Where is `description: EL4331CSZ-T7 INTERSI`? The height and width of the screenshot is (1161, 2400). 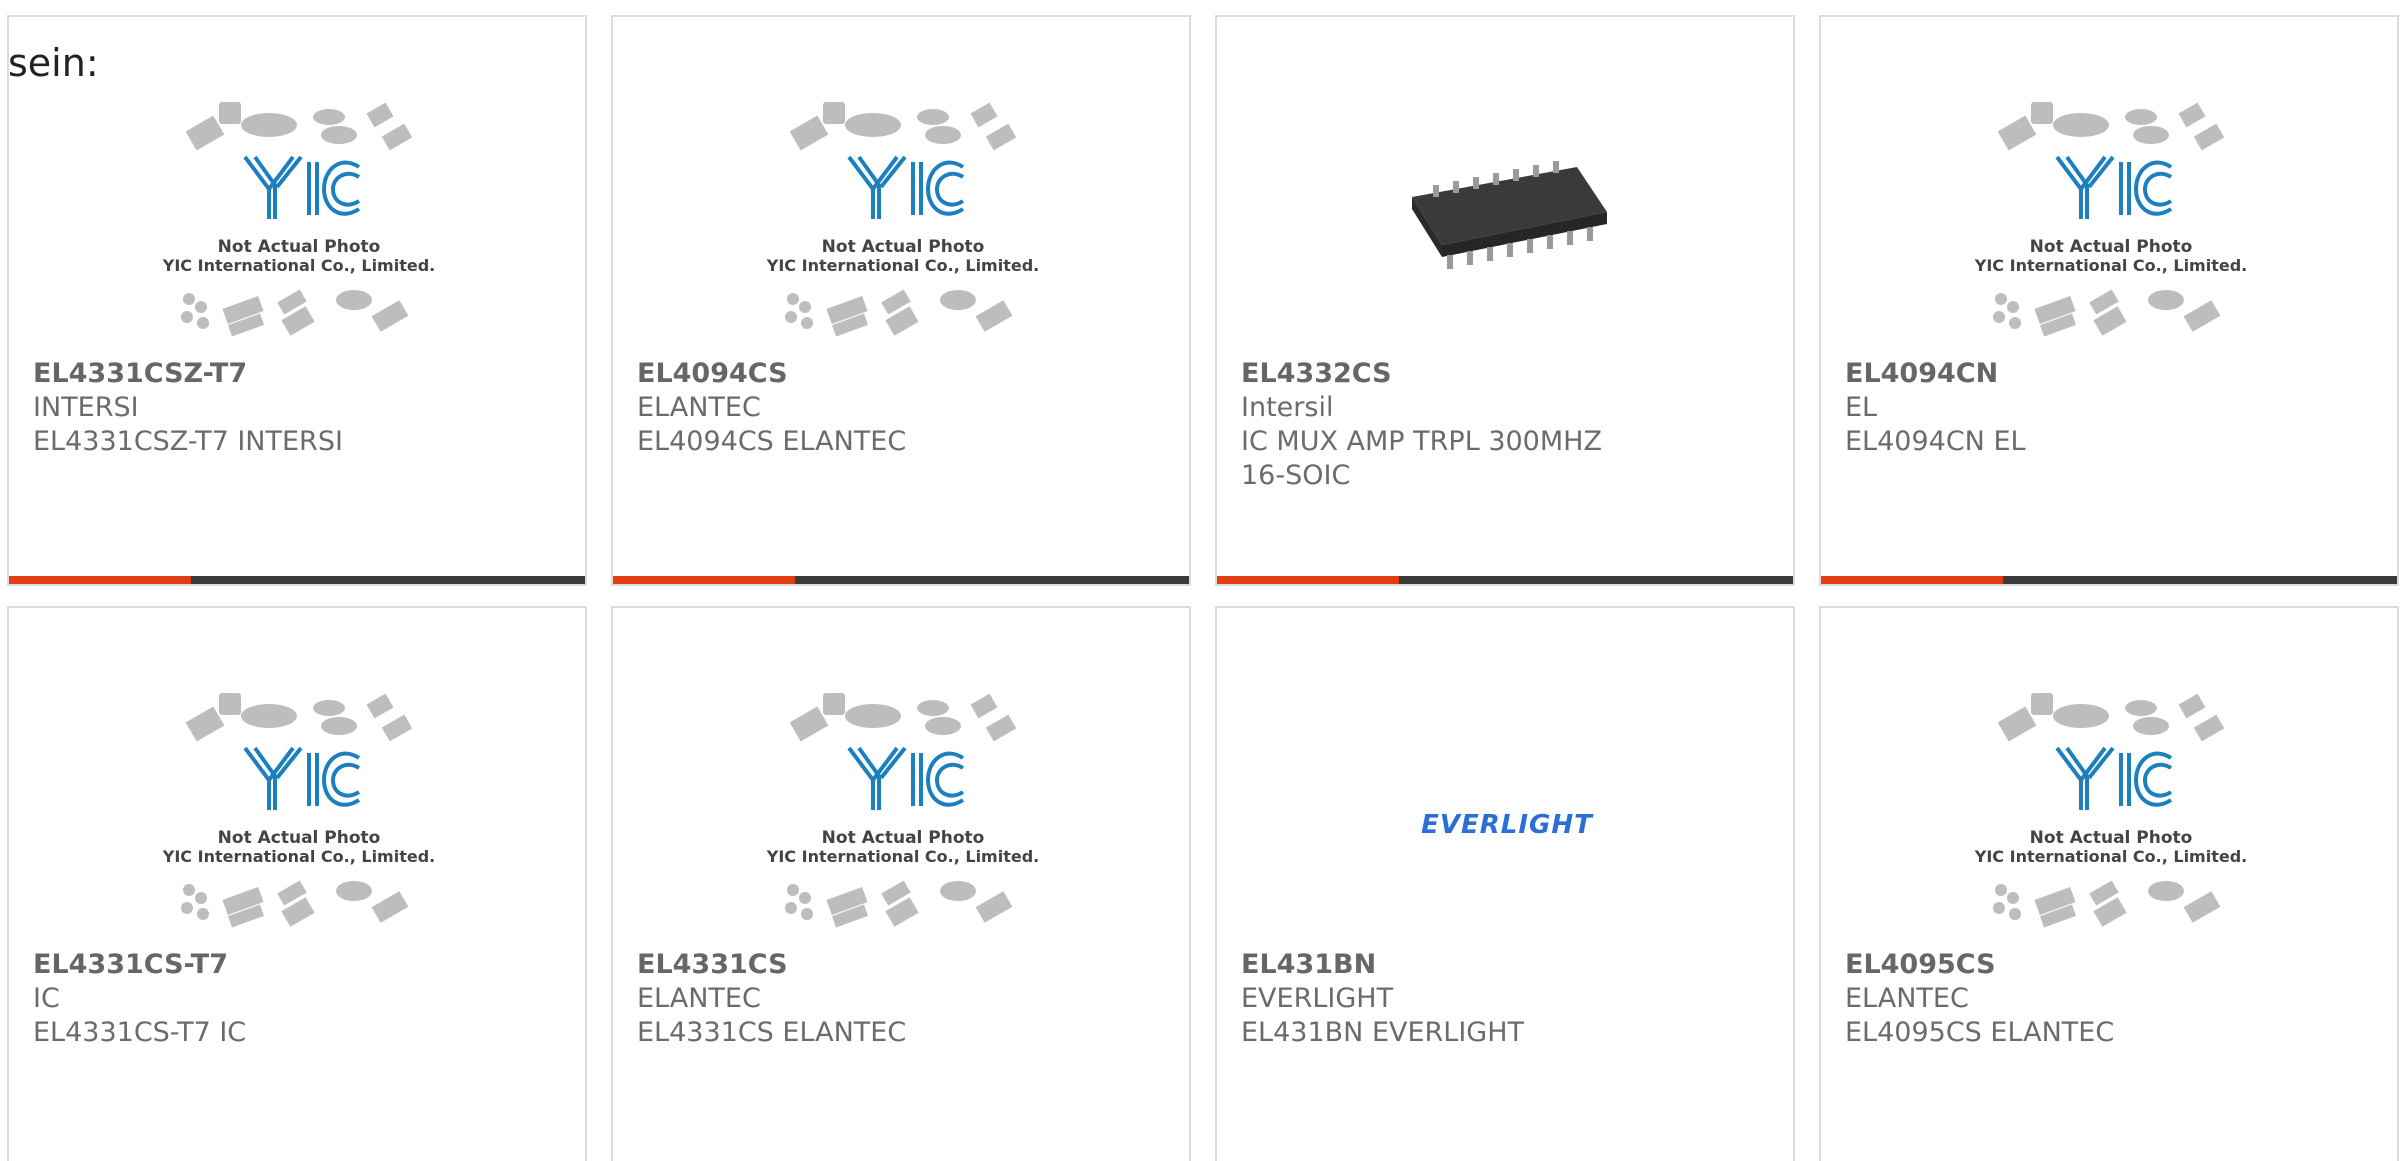 description: EL4331CSZ-T7 INTERSI is located at coordinates (188, 441).